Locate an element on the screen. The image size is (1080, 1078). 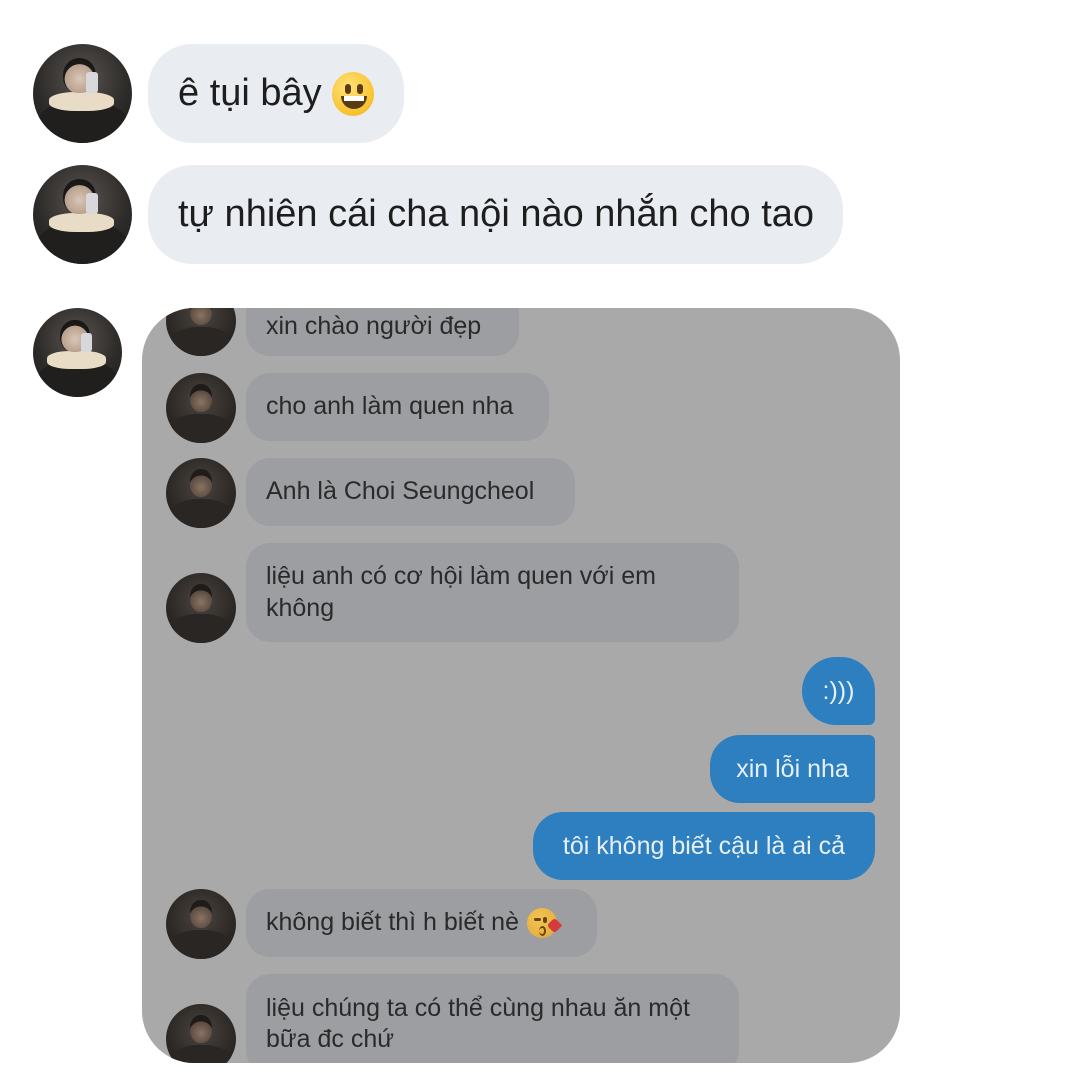
screenshot-outgoing-message: xin lỗi nha is located at coordinates (792, 769).